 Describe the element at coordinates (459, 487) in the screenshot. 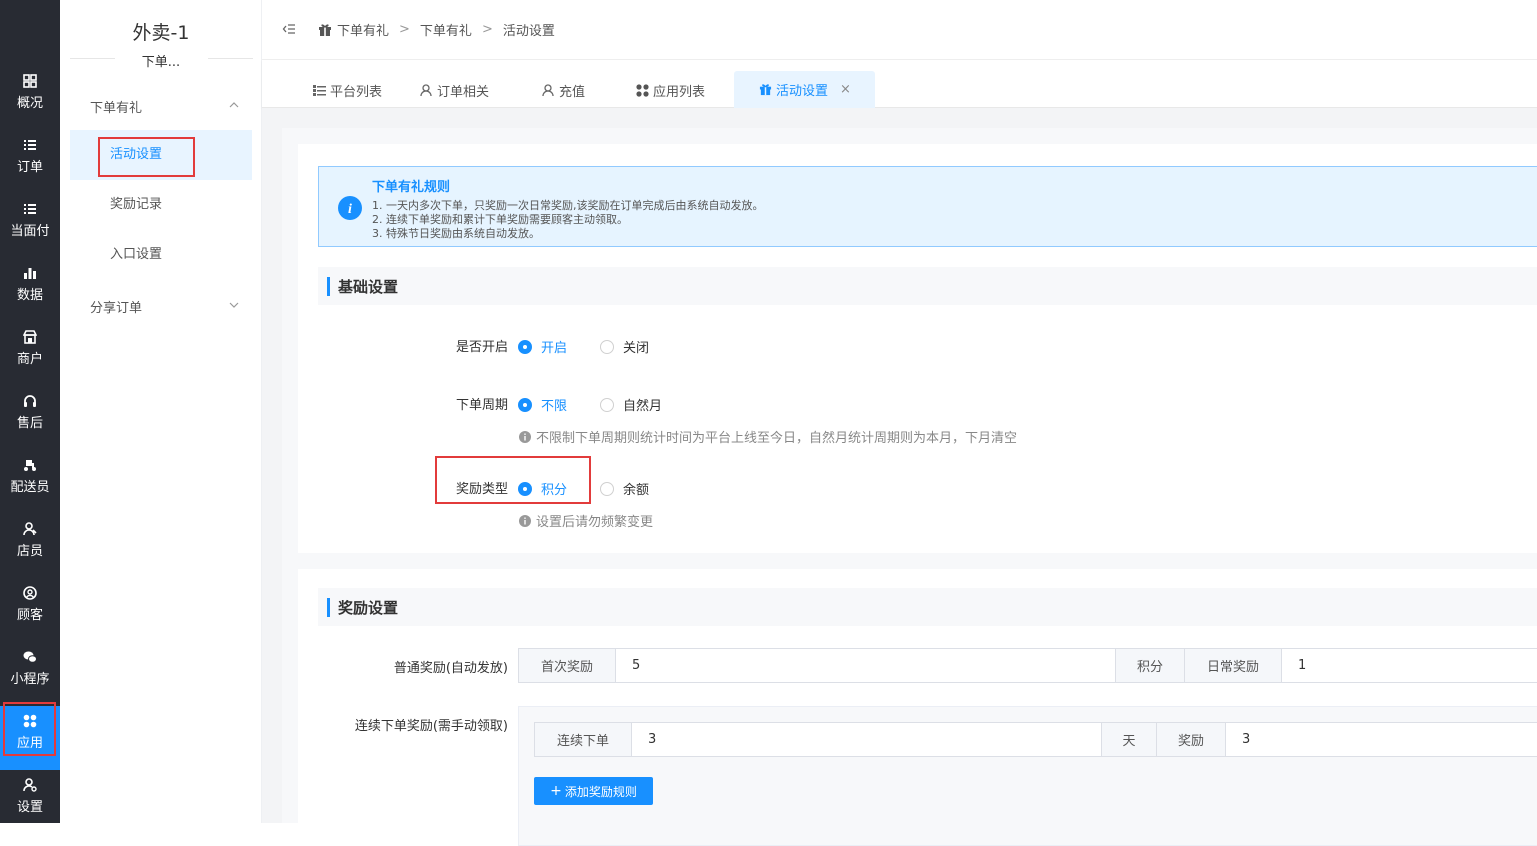

I see `field-label: 奖励类型` at that location.